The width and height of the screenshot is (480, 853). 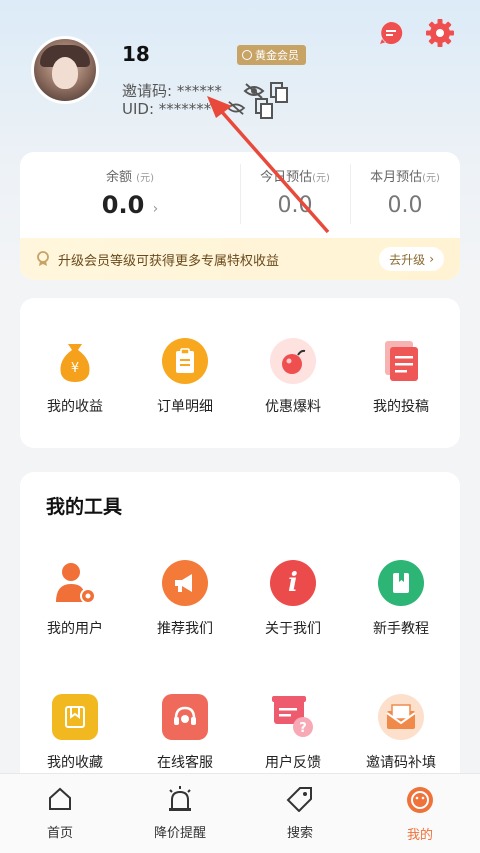 What do you see at coordinates (185, 717) in the screenshot?
I see `headset-icon` at bounding box center [185, 717].